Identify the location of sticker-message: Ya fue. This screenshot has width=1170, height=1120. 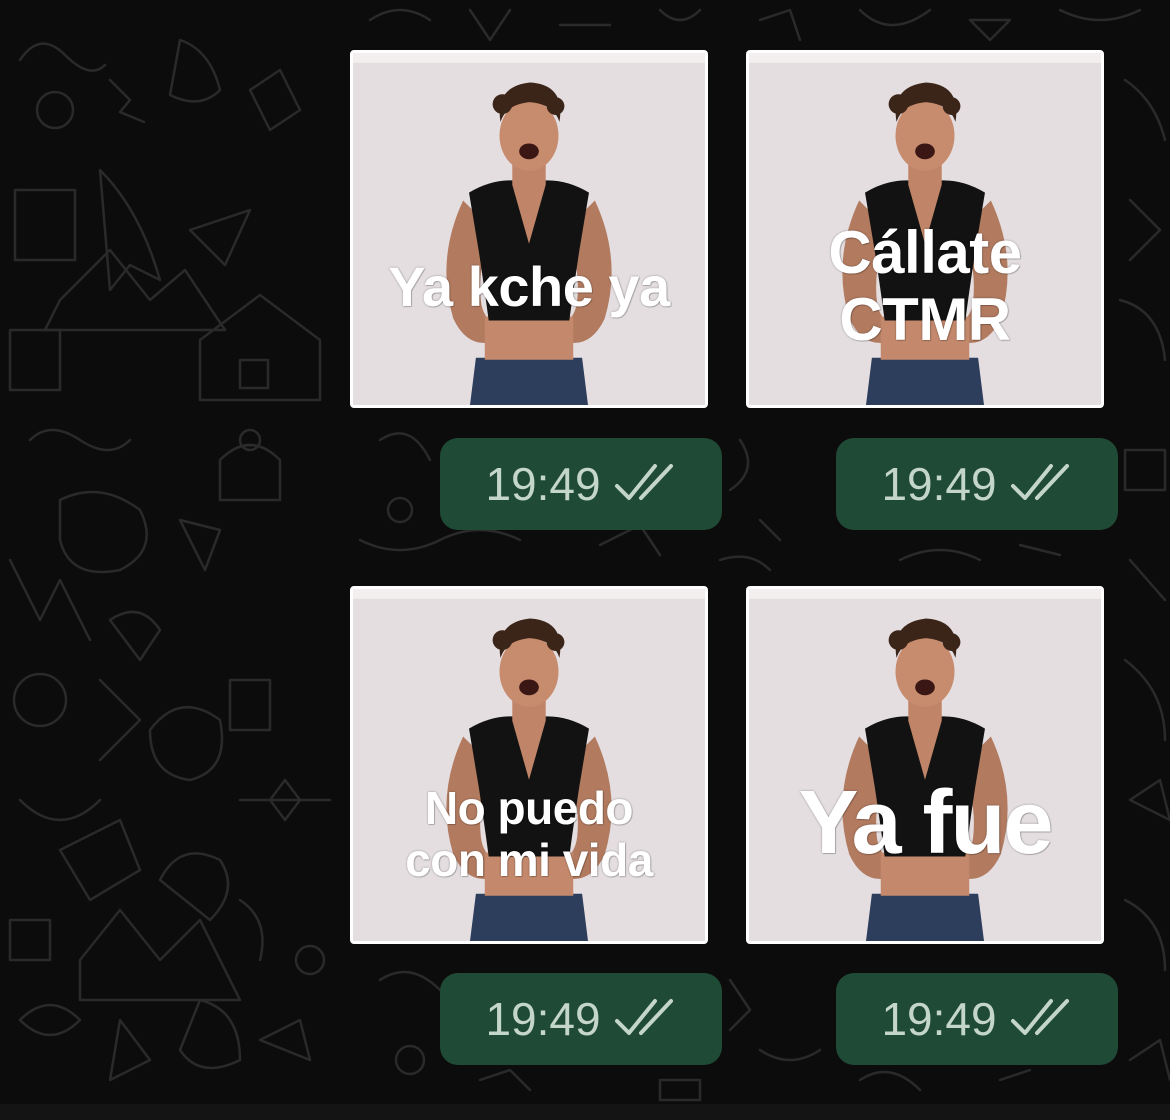
(925, 765).